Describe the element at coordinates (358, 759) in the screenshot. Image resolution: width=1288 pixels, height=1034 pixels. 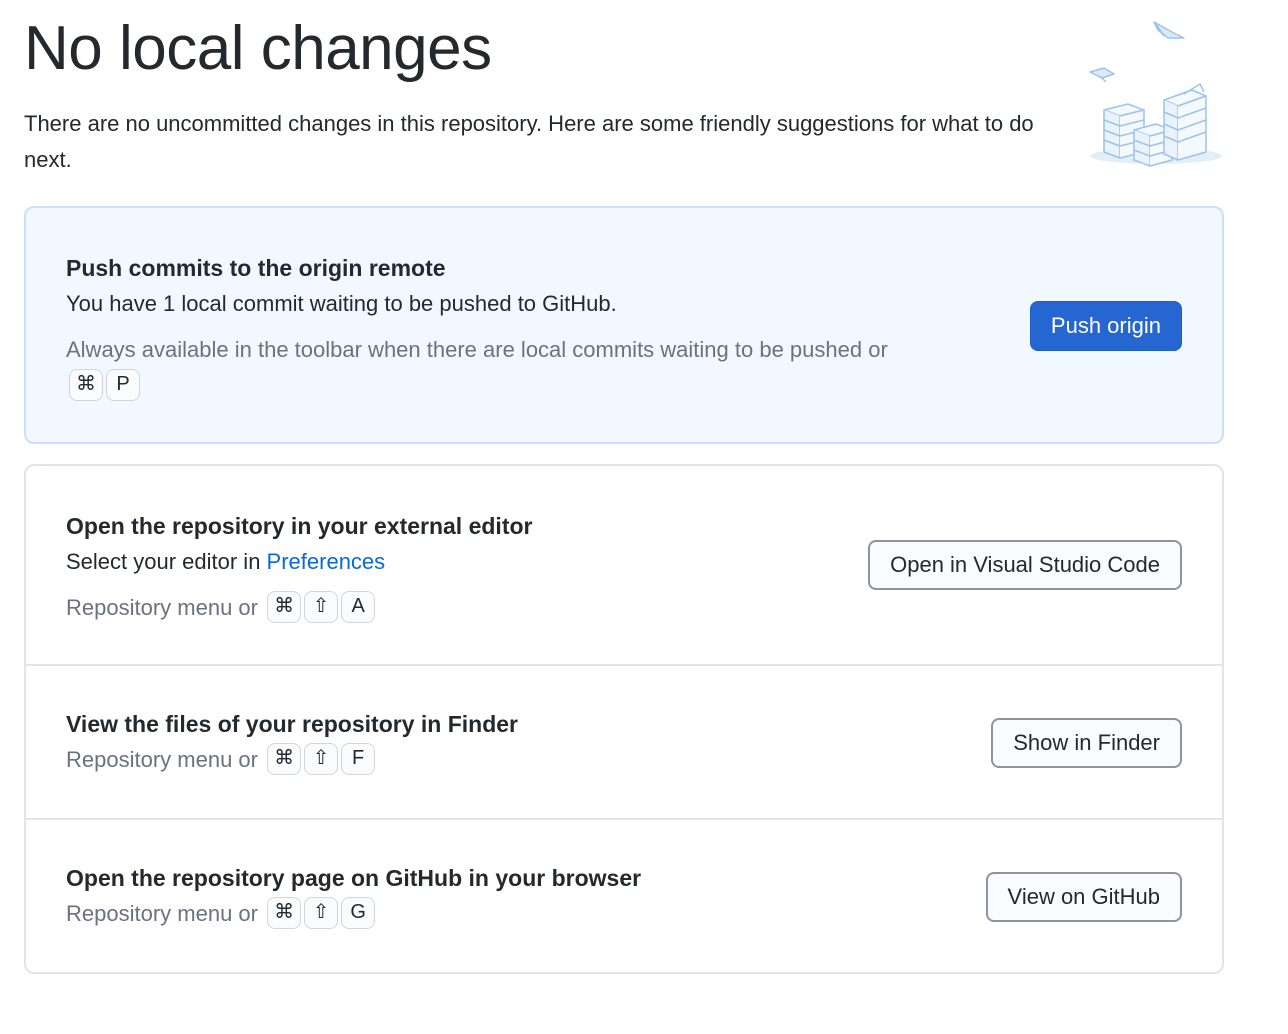
I see `shortcut-key-f: F` at that location.